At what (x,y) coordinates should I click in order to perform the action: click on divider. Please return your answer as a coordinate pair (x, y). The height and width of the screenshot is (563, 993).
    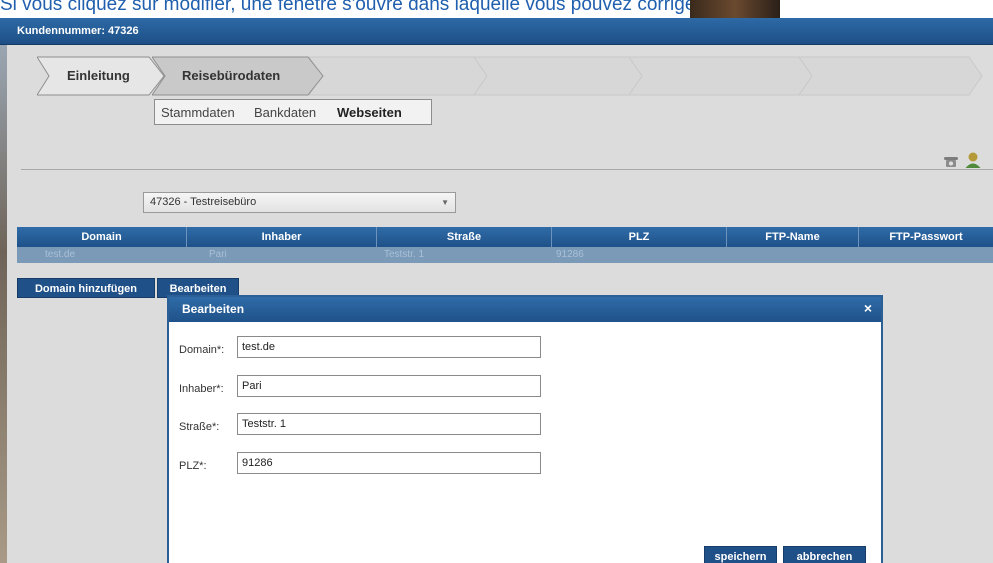
    Looking at the image, I should click on (507, 169).